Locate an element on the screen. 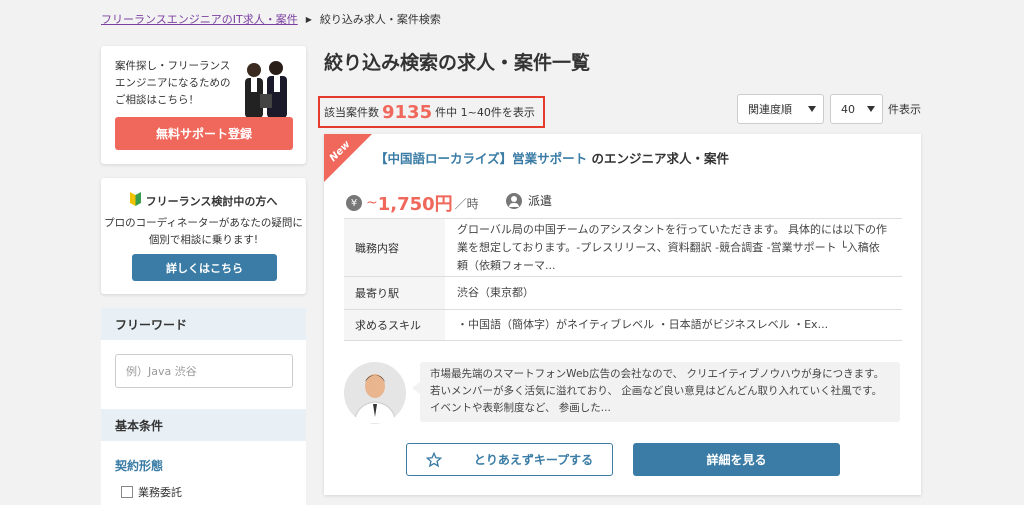  detail-label: 最寄り駅 is located at coordinates (394, 293).